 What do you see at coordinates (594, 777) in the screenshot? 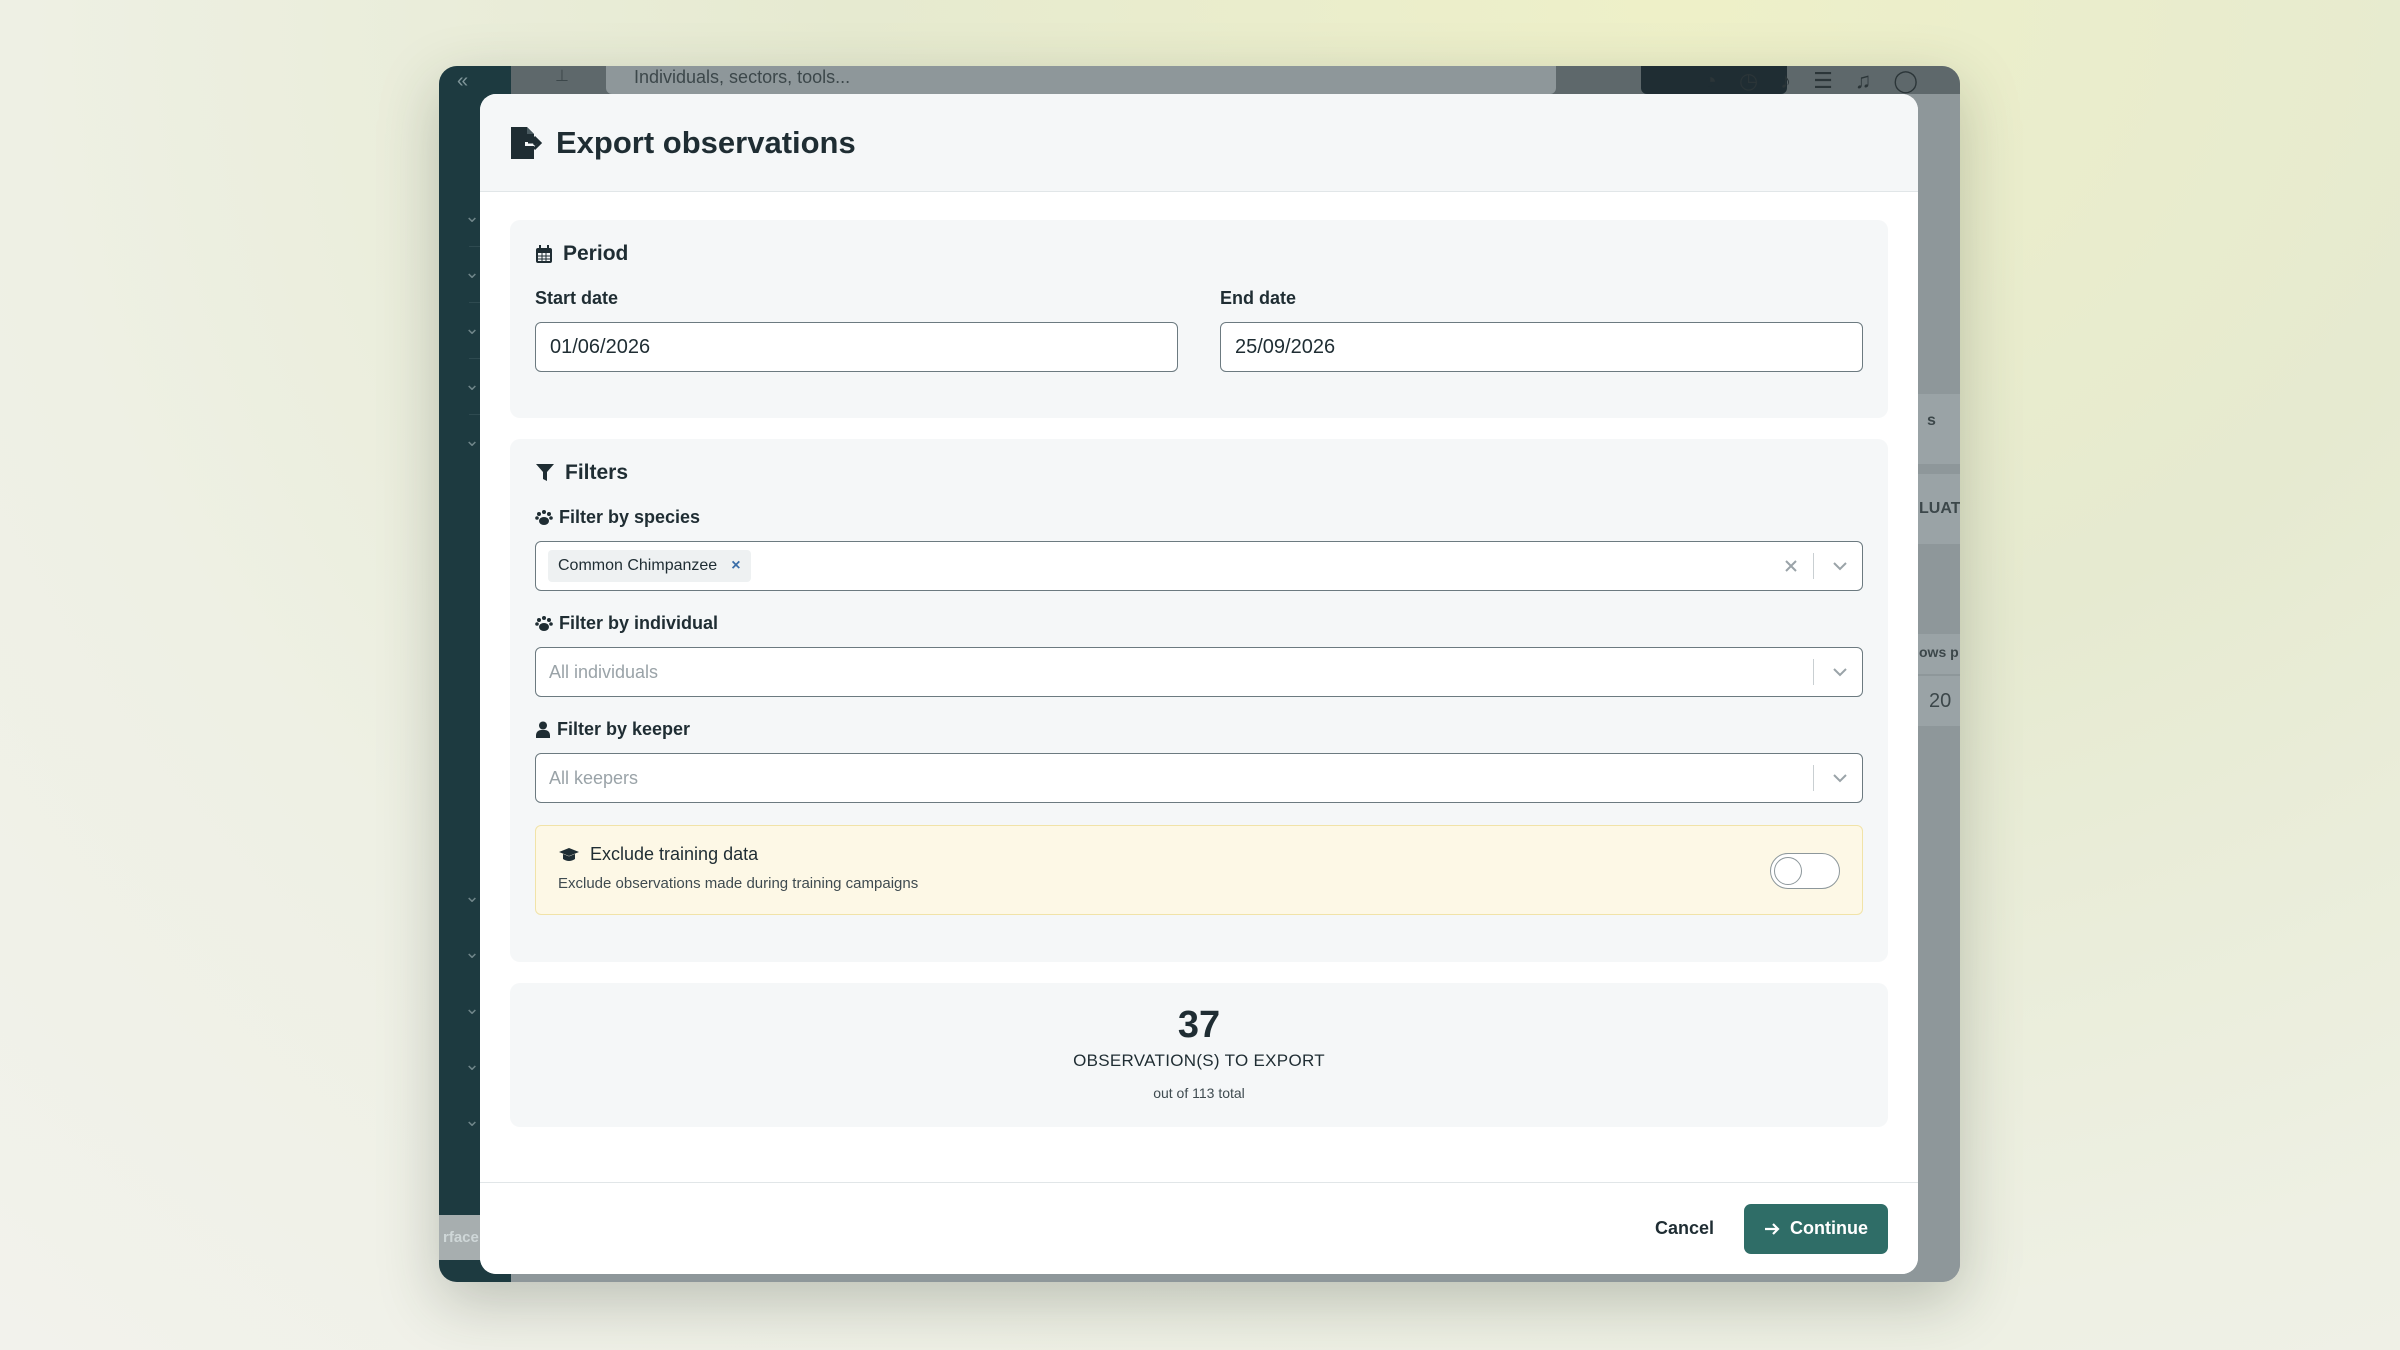
I see `keeper-placeholder: All keepers` at bounding box center [594, 777].